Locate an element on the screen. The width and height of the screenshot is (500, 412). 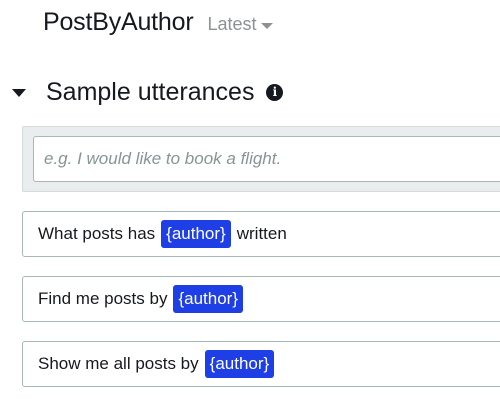
version-label: Latest is located at coordinates (232, 24).